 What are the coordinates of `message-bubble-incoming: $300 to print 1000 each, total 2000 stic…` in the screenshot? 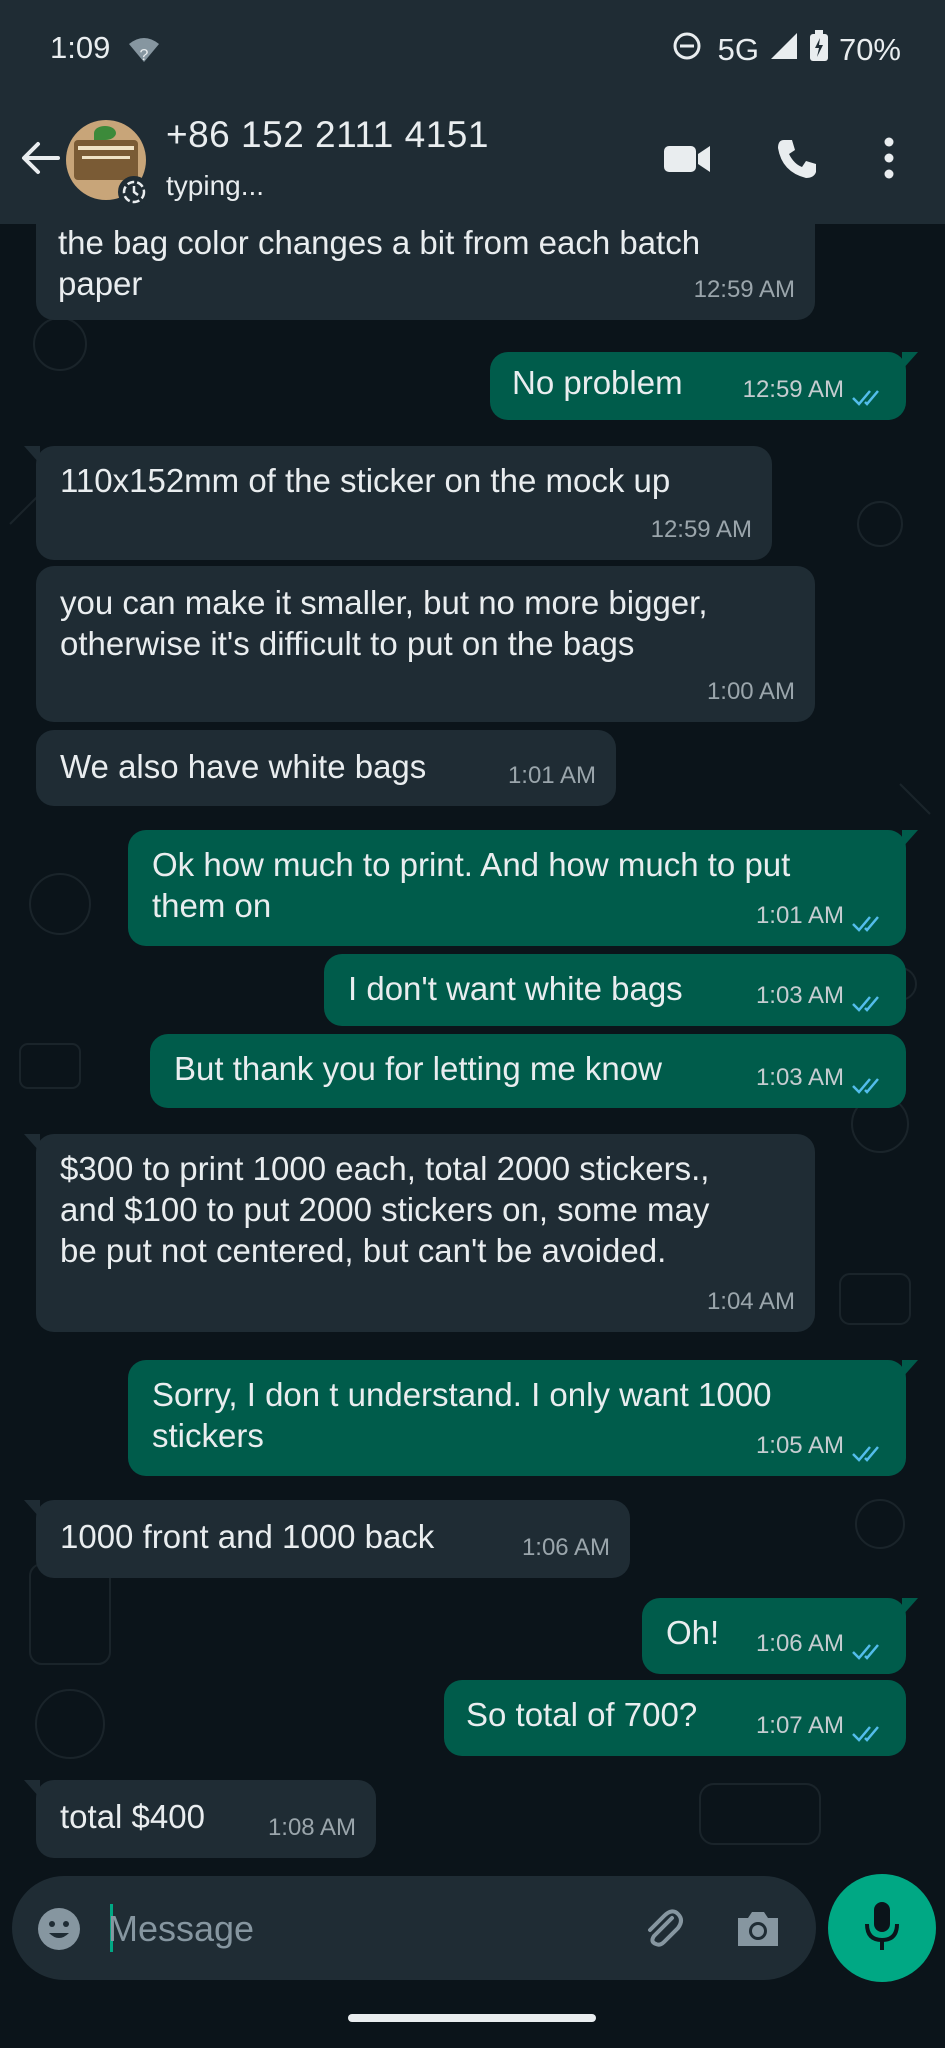 It's located at (419, 1233).